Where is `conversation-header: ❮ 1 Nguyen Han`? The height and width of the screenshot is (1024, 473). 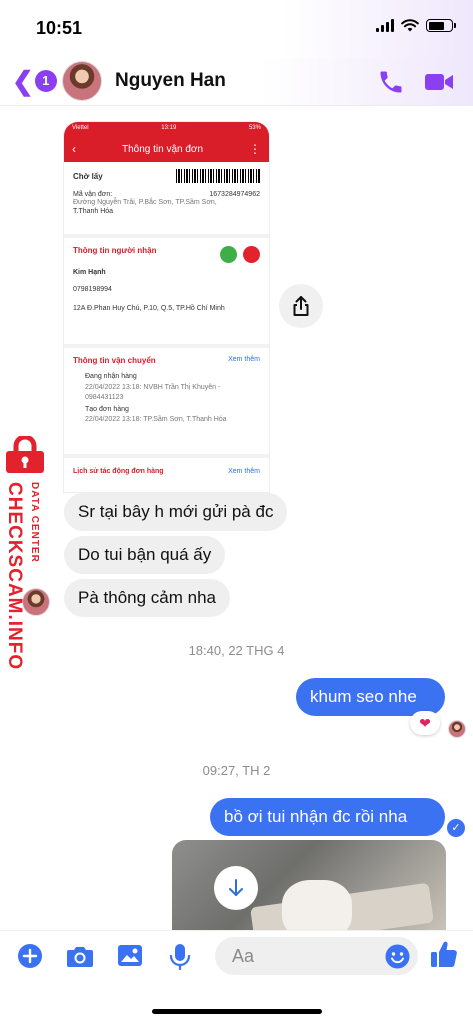
conversation-header: ❮ 1 Nguyen Han is located at coordinates (236, 82).